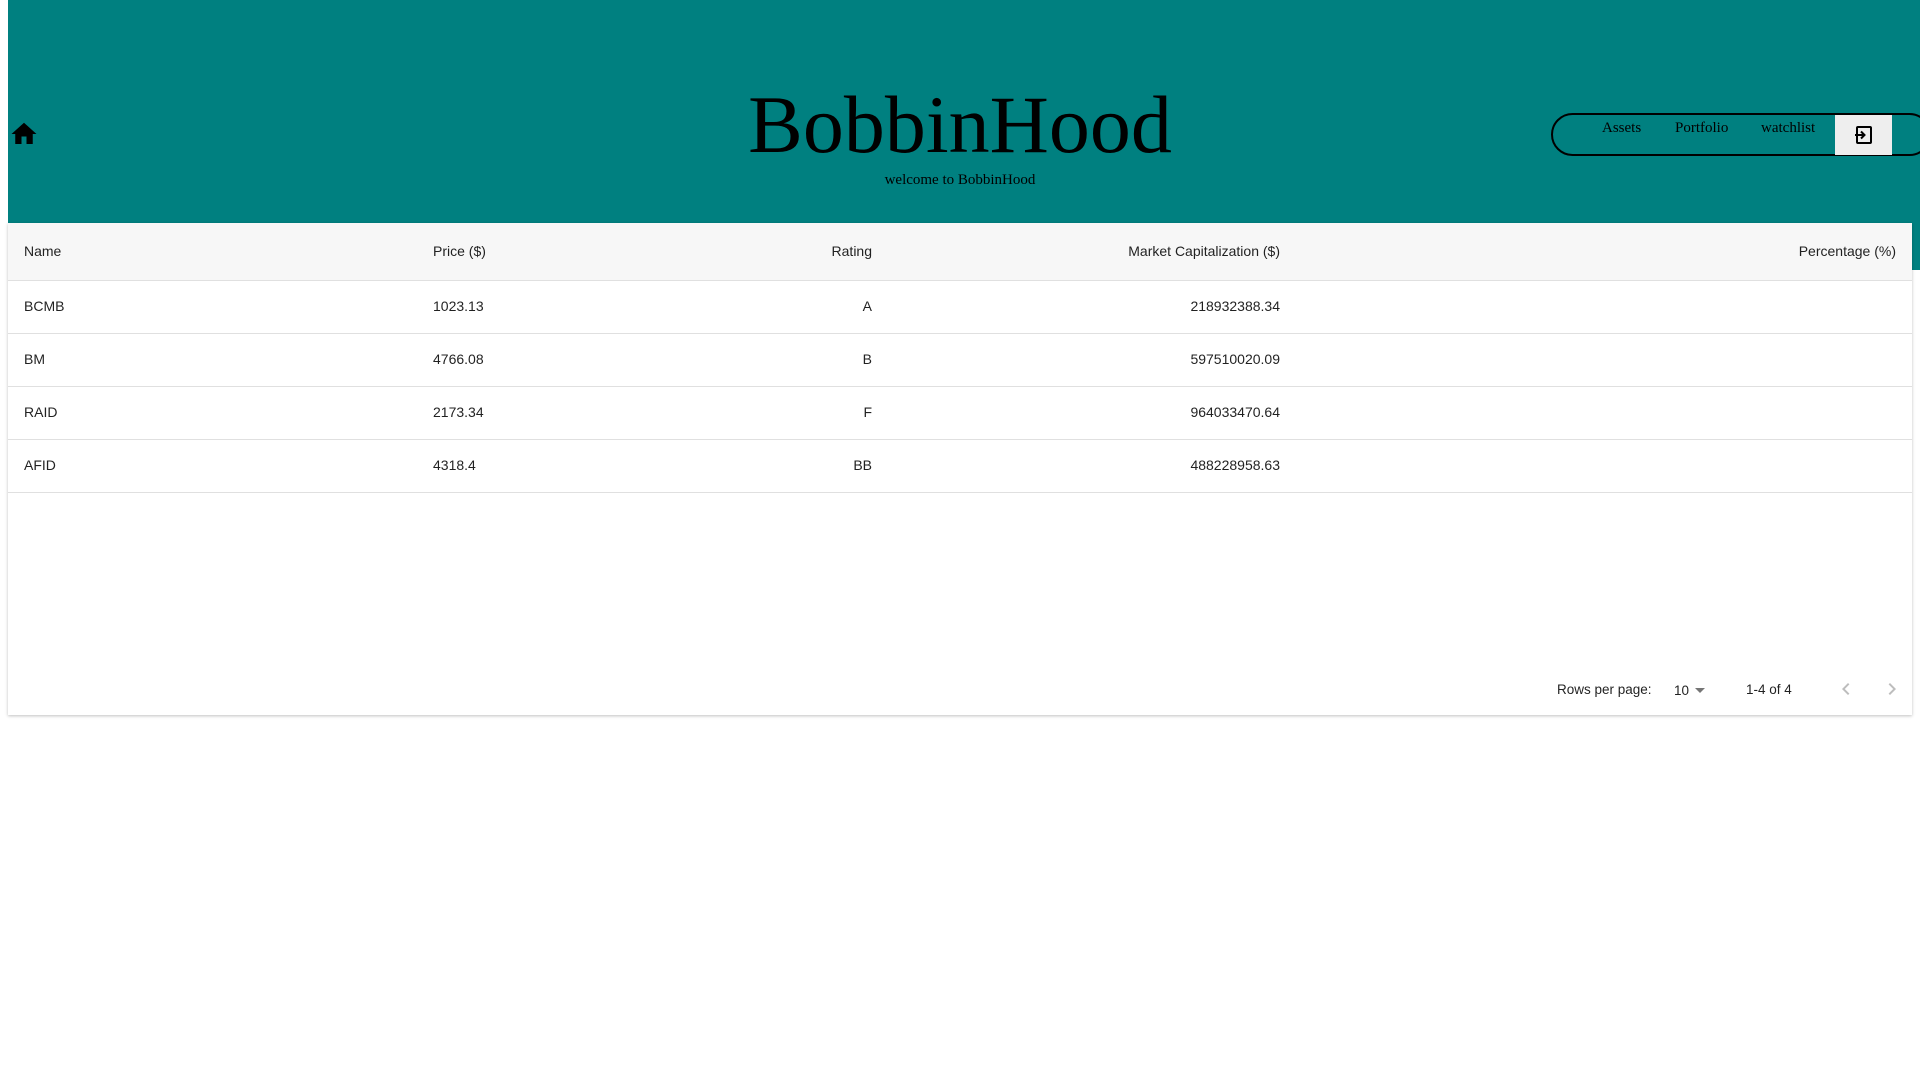 Image resolution: width=1920 pixels, height=1080 pixels. Describe the element at coordinates (458, 359) in the screenshot. I see `cell-price: 4766.08` at that location.